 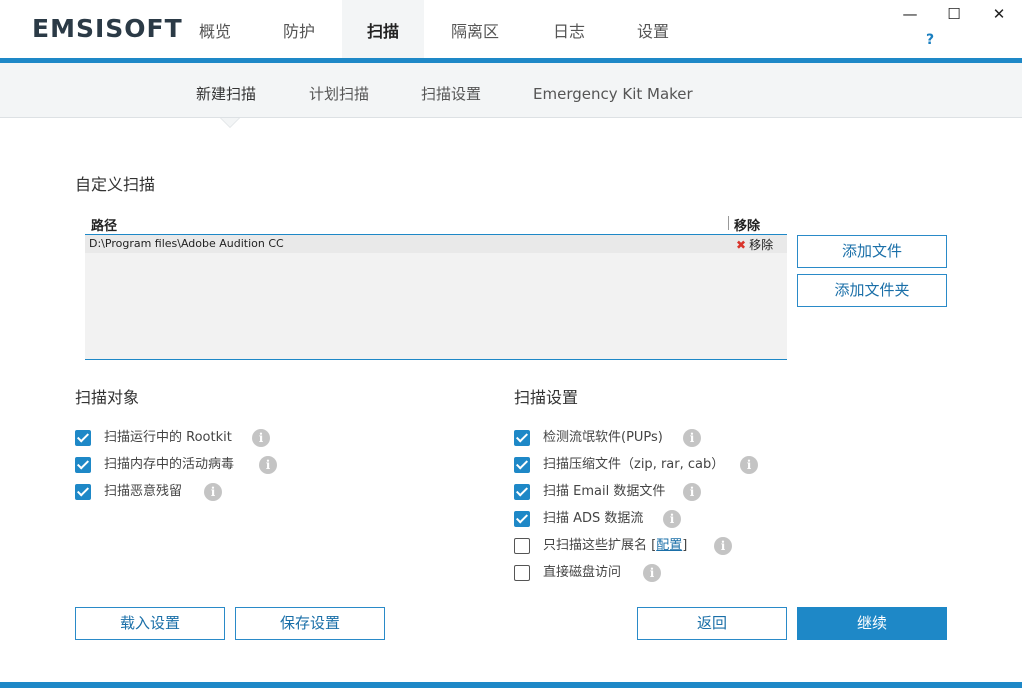 What do you see at coordinates (747, 224) in the screenshot?
I see `column-header-remove: 移除` at bounding box center [747, 224].